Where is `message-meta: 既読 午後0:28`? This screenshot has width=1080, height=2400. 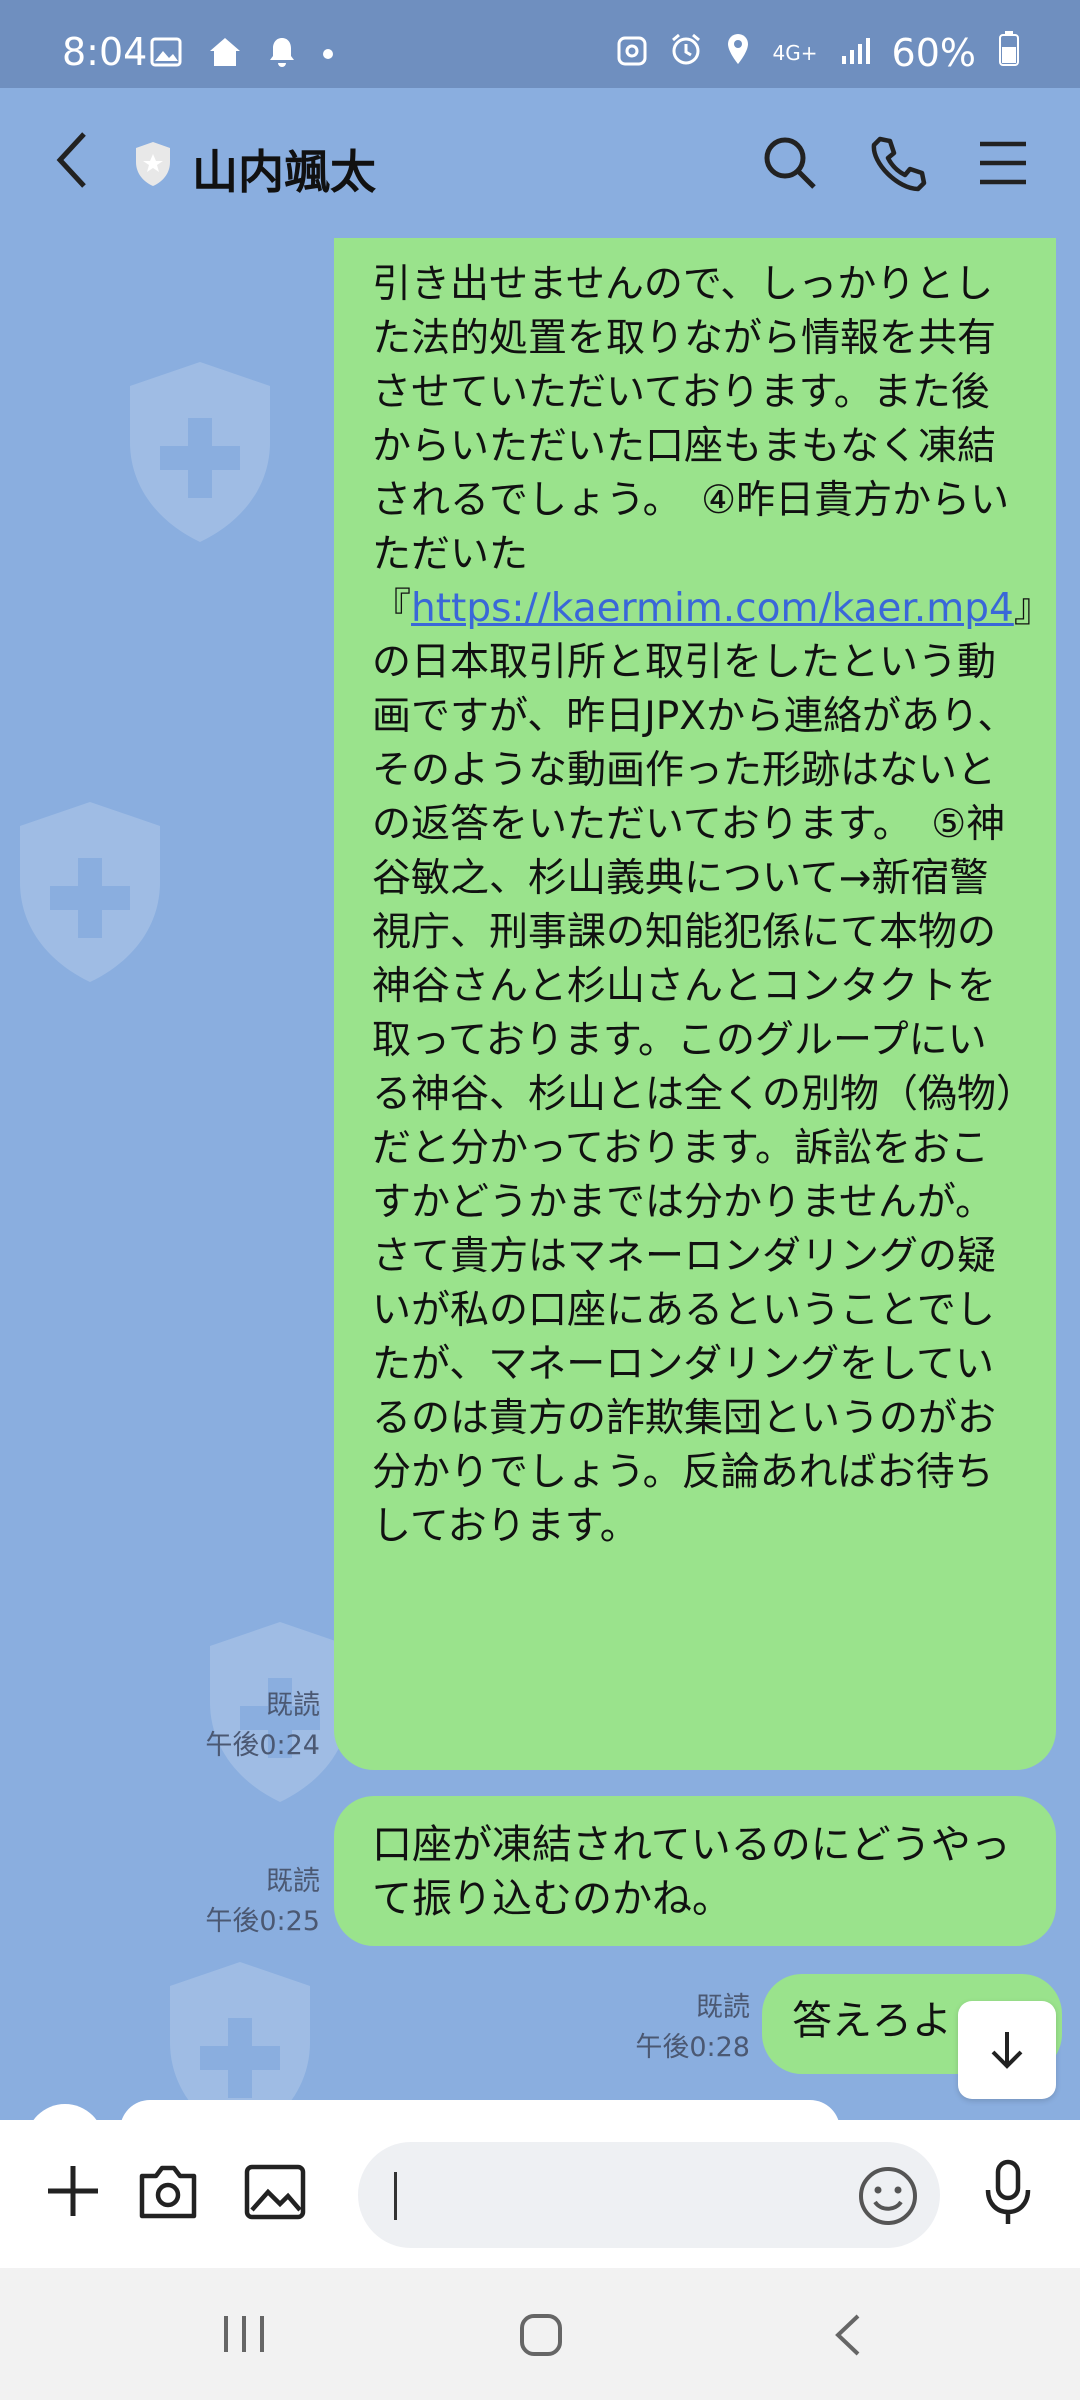 message-meta: 既読 午後0:28 is located at coordinates (665, 2028).